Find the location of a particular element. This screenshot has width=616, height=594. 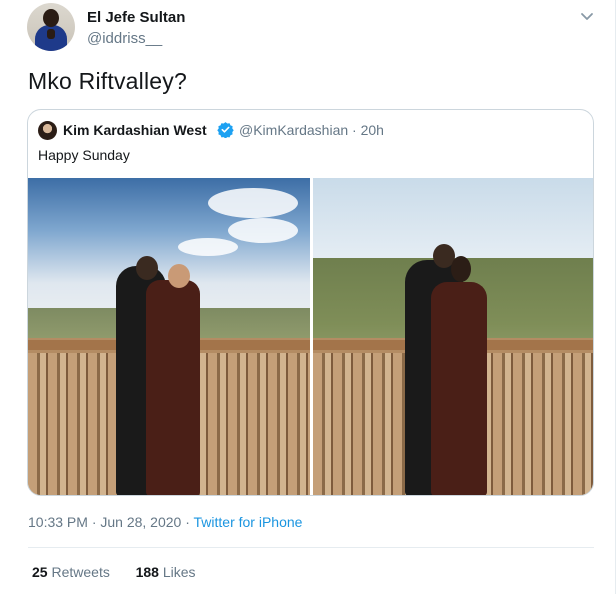

likes-count: 188 is located at coordinates (147, 572).